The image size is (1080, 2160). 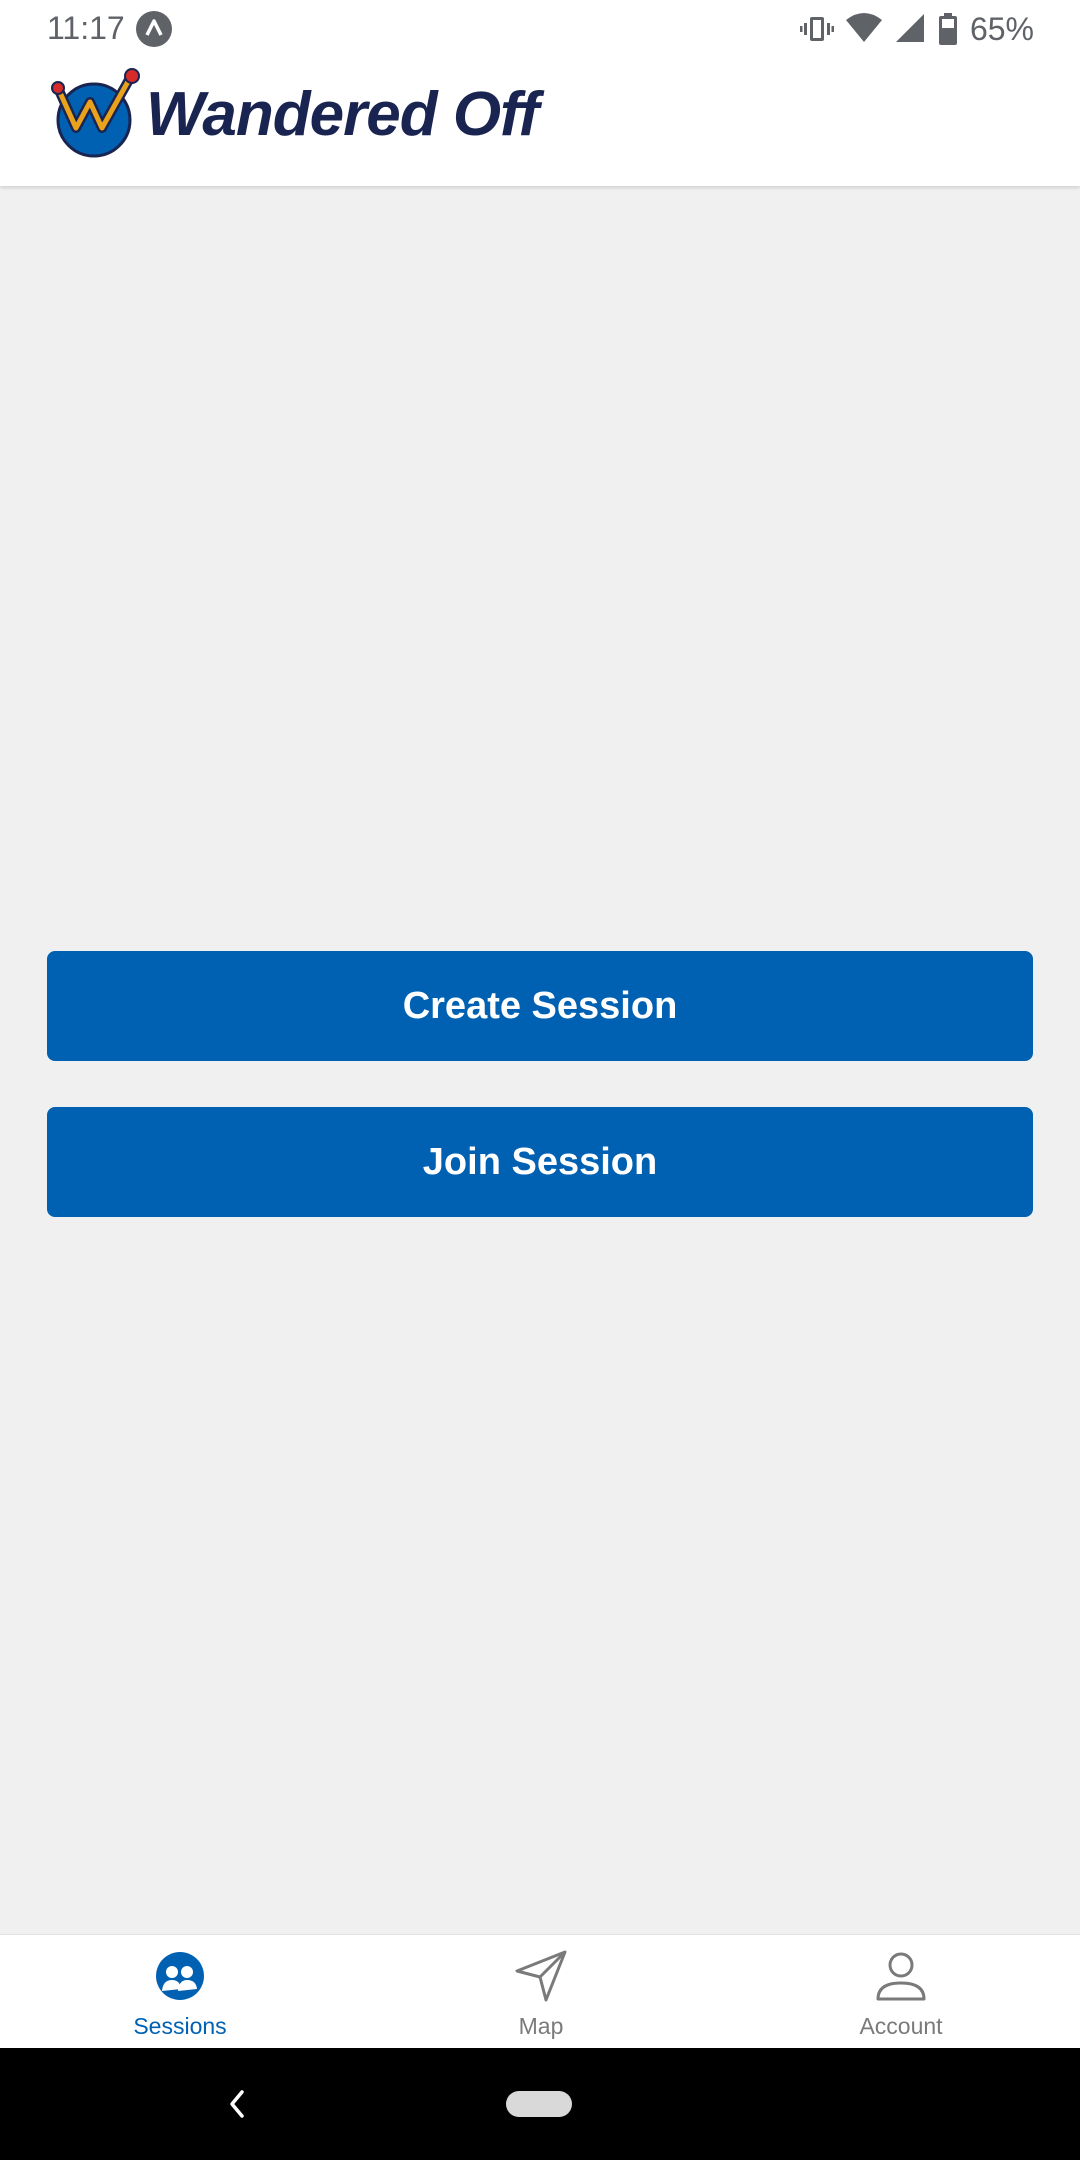 I want to click on tab-sessions: Sessions, so click(x=180, y=1992).